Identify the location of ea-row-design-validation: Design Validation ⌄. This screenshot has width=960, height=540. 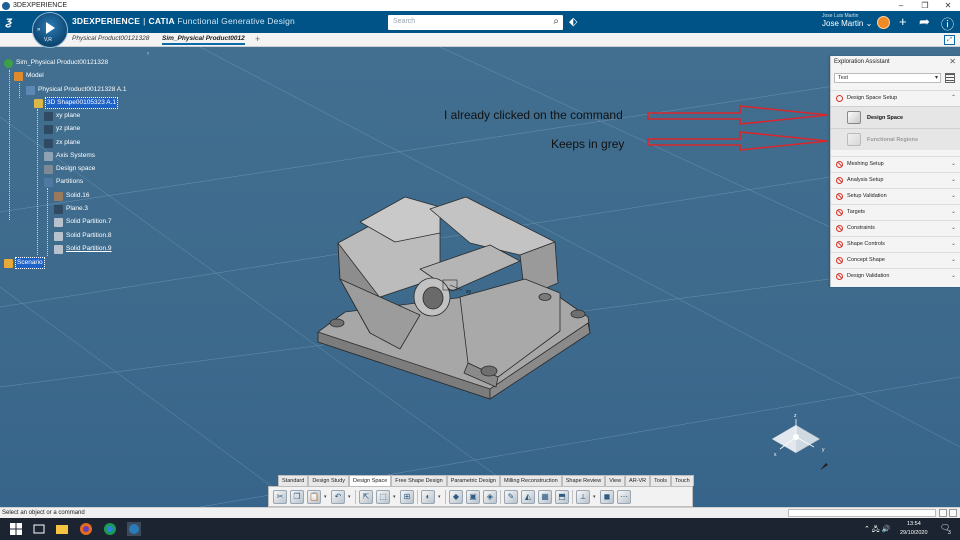
(895, 276).